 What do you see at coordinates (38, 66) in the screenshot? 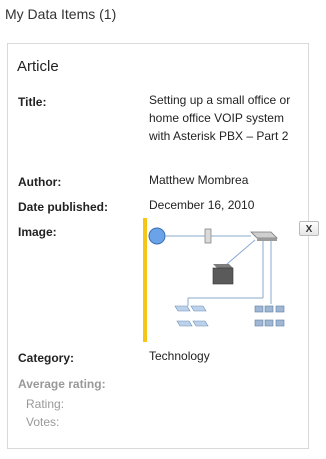
I see `item-type-heading: Article` at bounding box center [38, 66].